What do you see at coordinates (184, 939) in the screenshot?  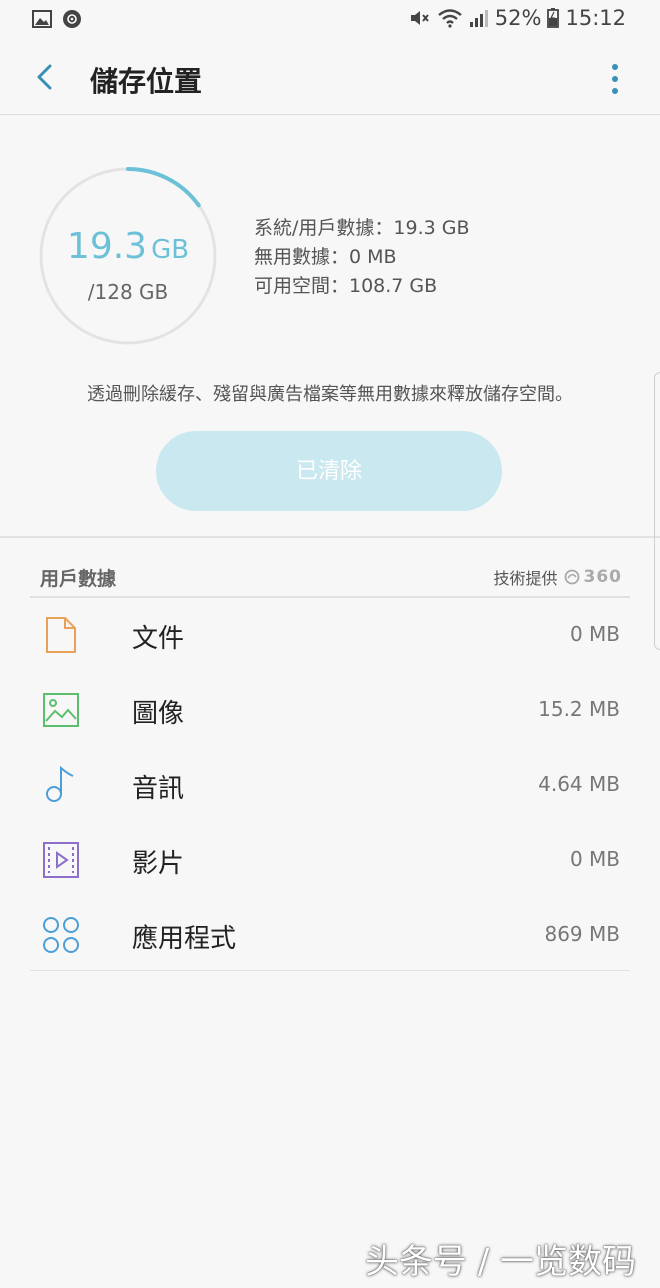 I see `list-item-label: 應用程式` at bounding box center [184, 939].